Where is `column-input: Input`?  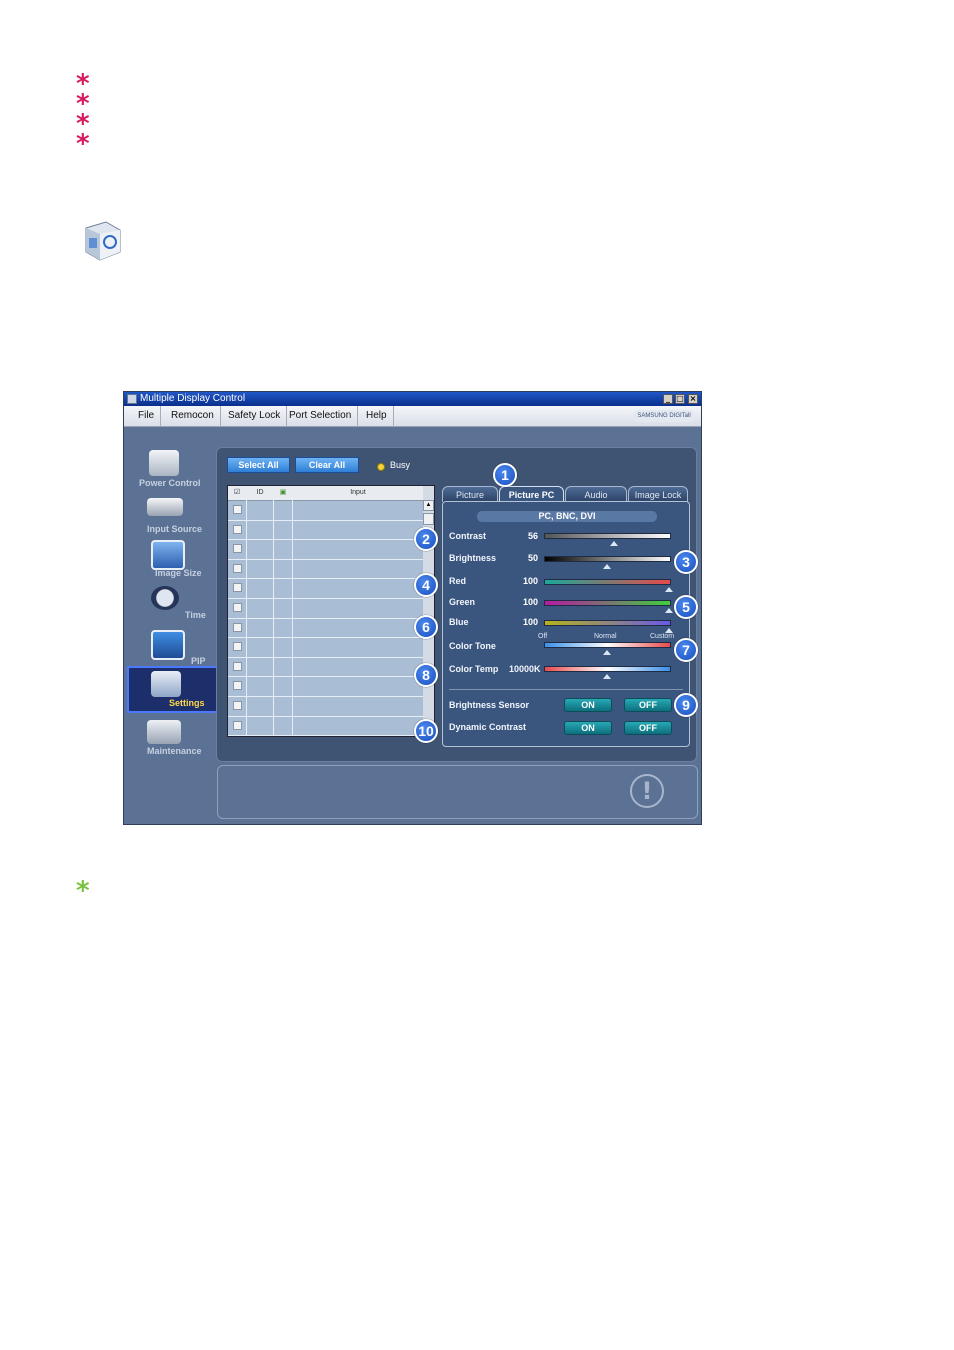 column-input: Input is located at coordinates (358, 492).